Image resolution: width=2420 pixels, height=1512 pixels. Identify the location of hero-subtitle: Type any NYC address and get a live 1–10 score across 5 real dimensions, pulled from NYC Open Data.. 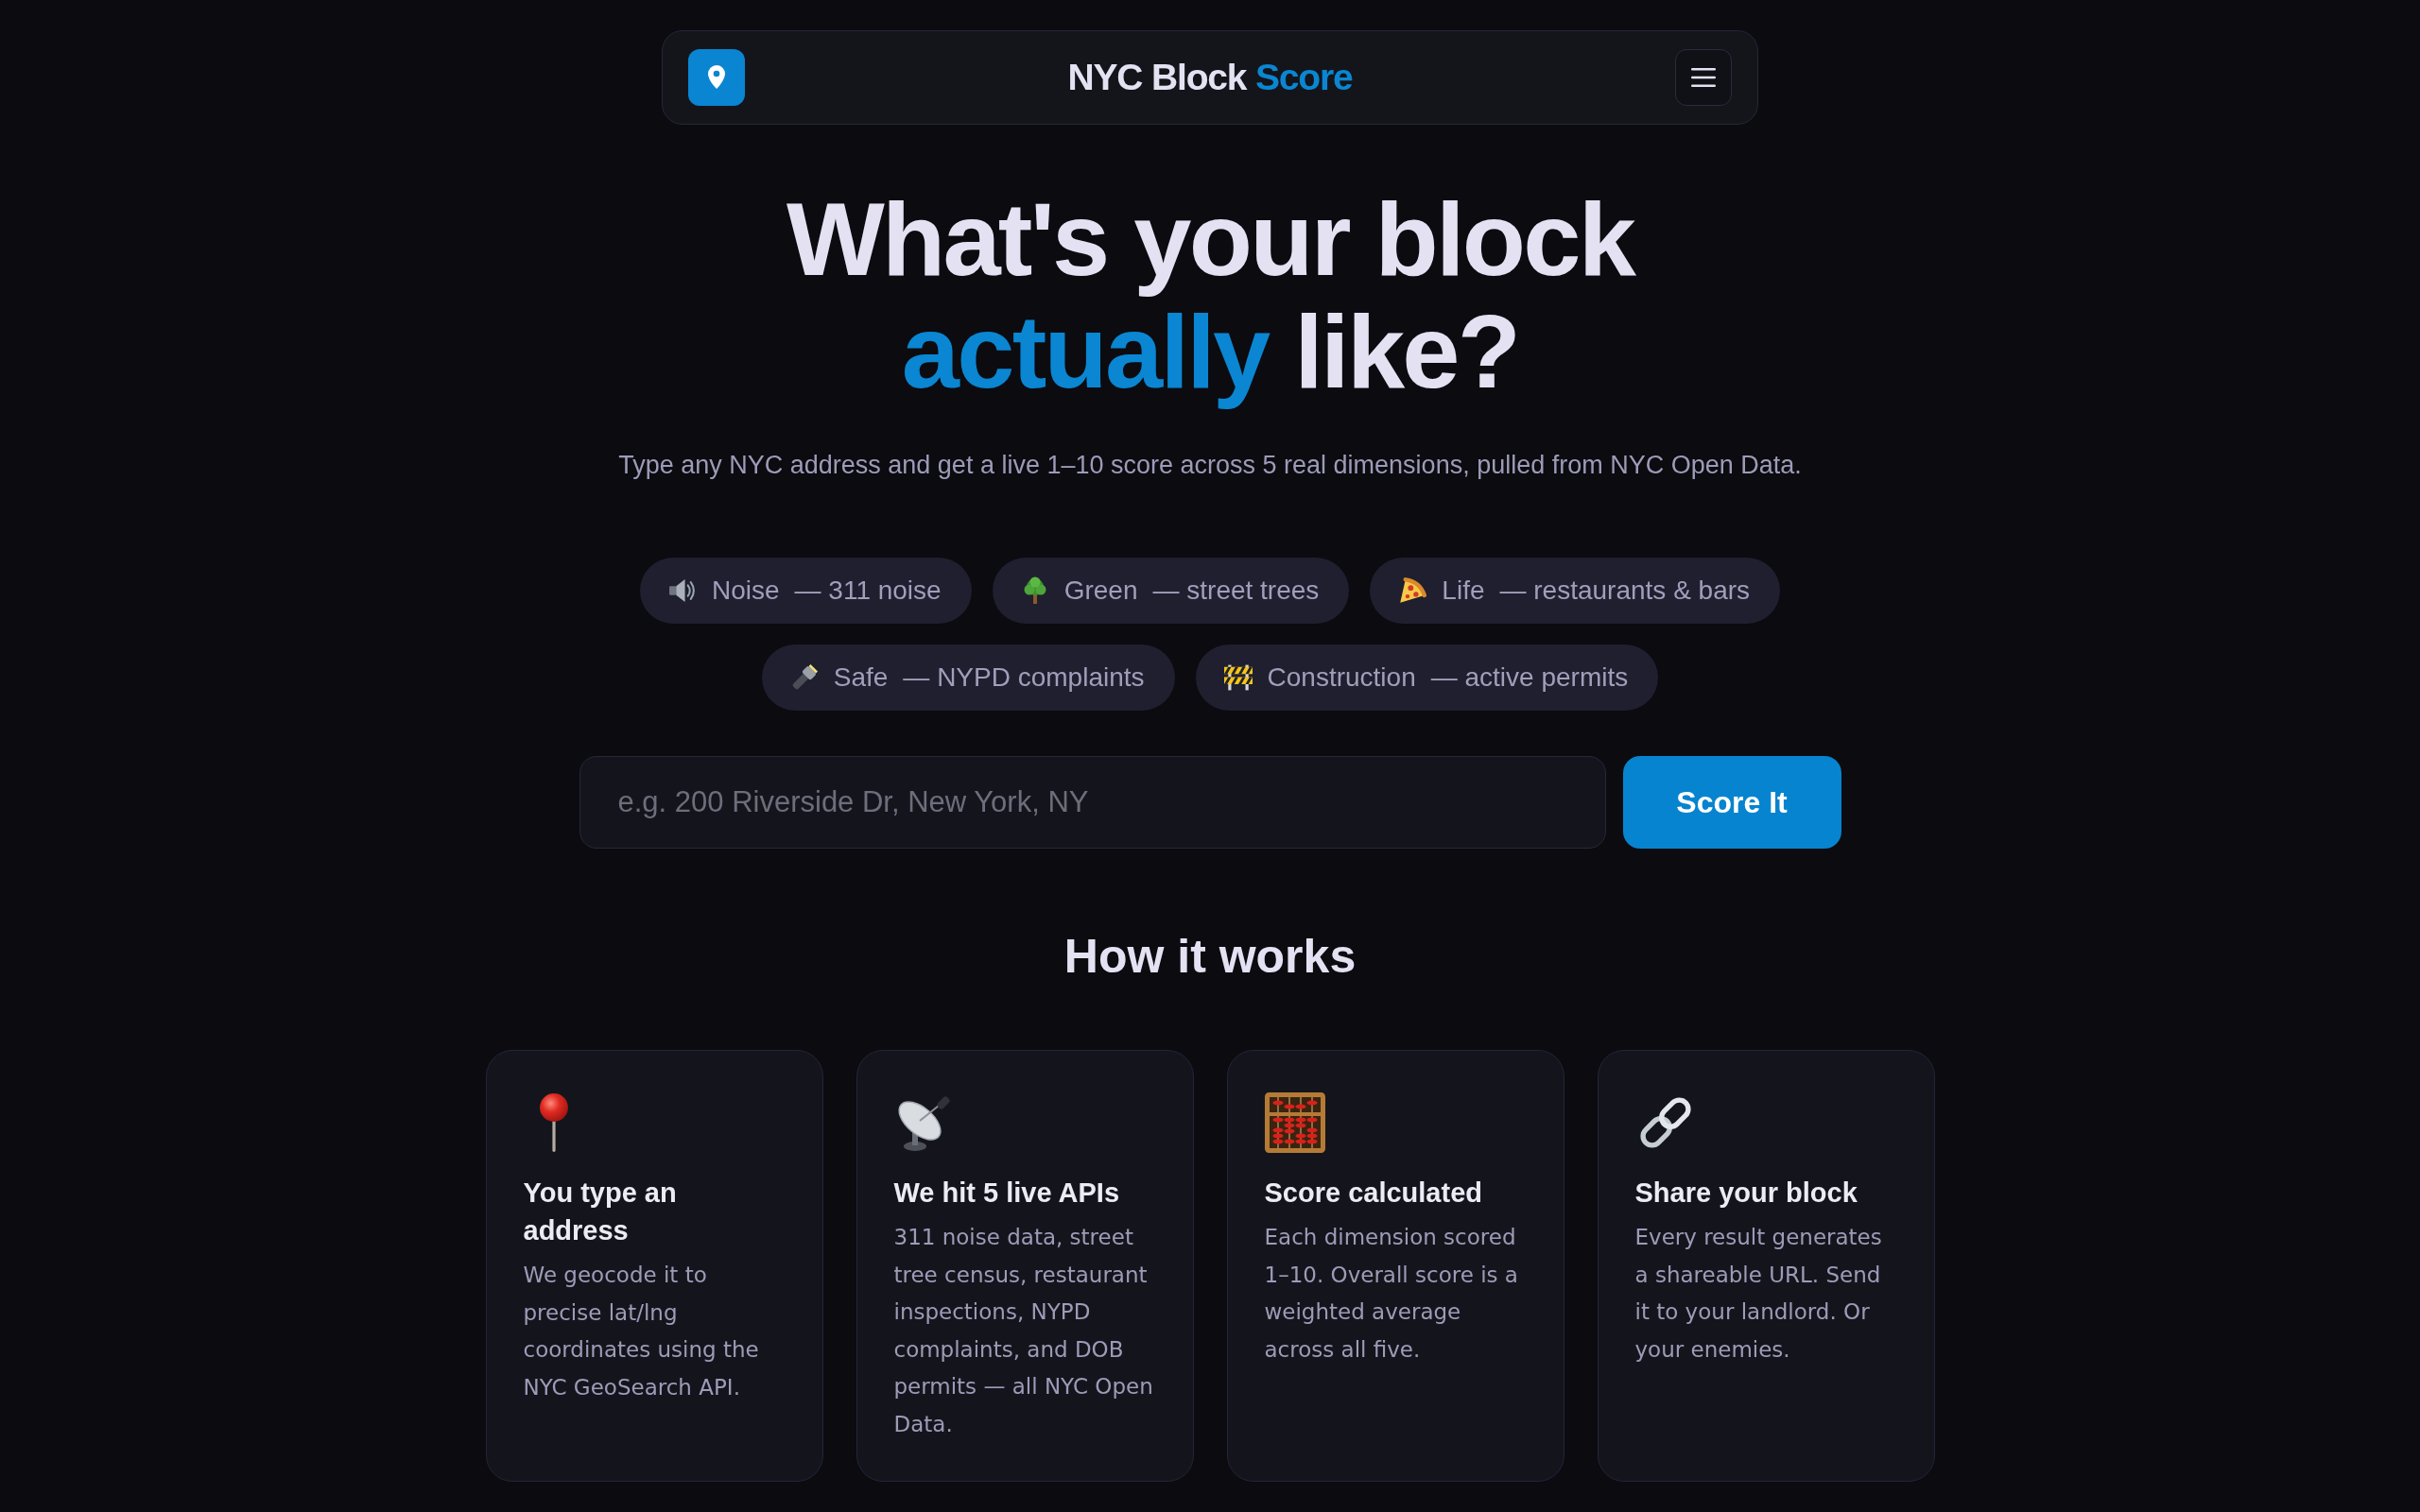
(1210, 465).